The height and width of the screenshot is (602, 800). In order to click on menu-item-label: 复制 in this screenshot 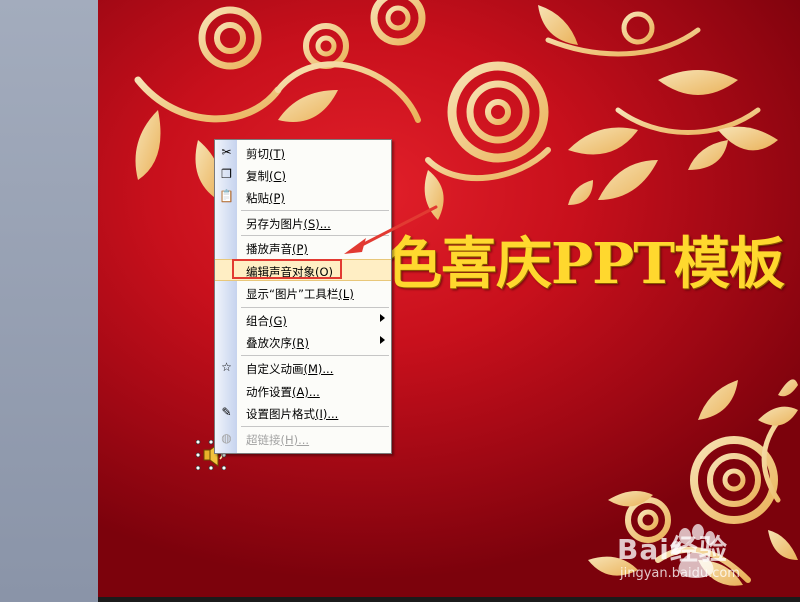, I will do `click(257, 176)`.